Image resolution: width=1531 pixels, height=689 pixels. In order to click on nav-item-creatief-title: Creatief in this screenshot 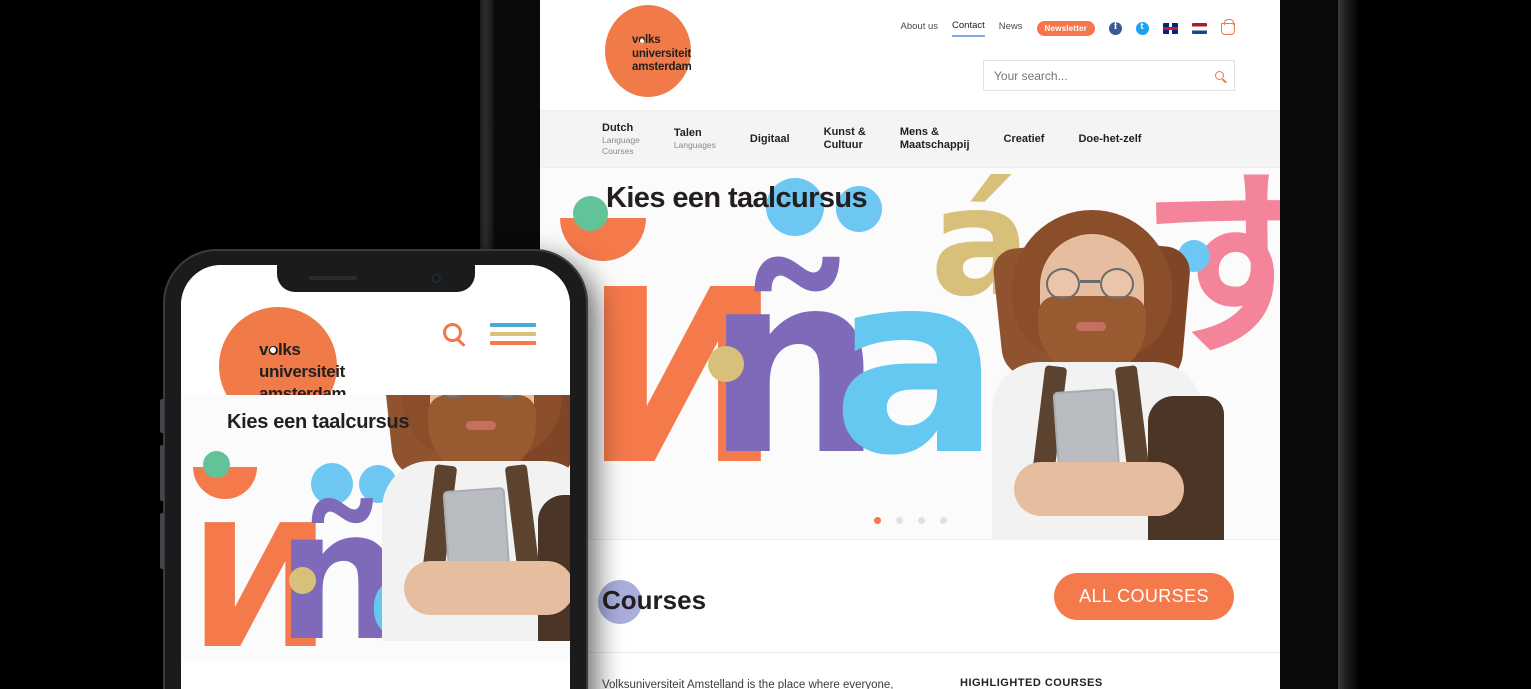, I will do `click(1024, 138)`.